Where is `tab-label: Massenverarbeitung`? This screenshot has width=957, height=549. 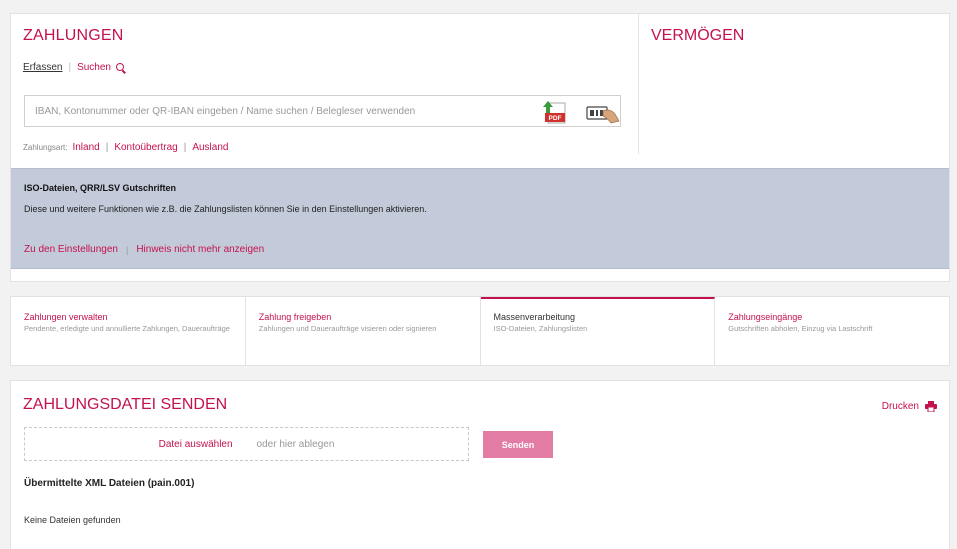
tab-label: Massenverarbeitung is located at coordinates (534, 317).